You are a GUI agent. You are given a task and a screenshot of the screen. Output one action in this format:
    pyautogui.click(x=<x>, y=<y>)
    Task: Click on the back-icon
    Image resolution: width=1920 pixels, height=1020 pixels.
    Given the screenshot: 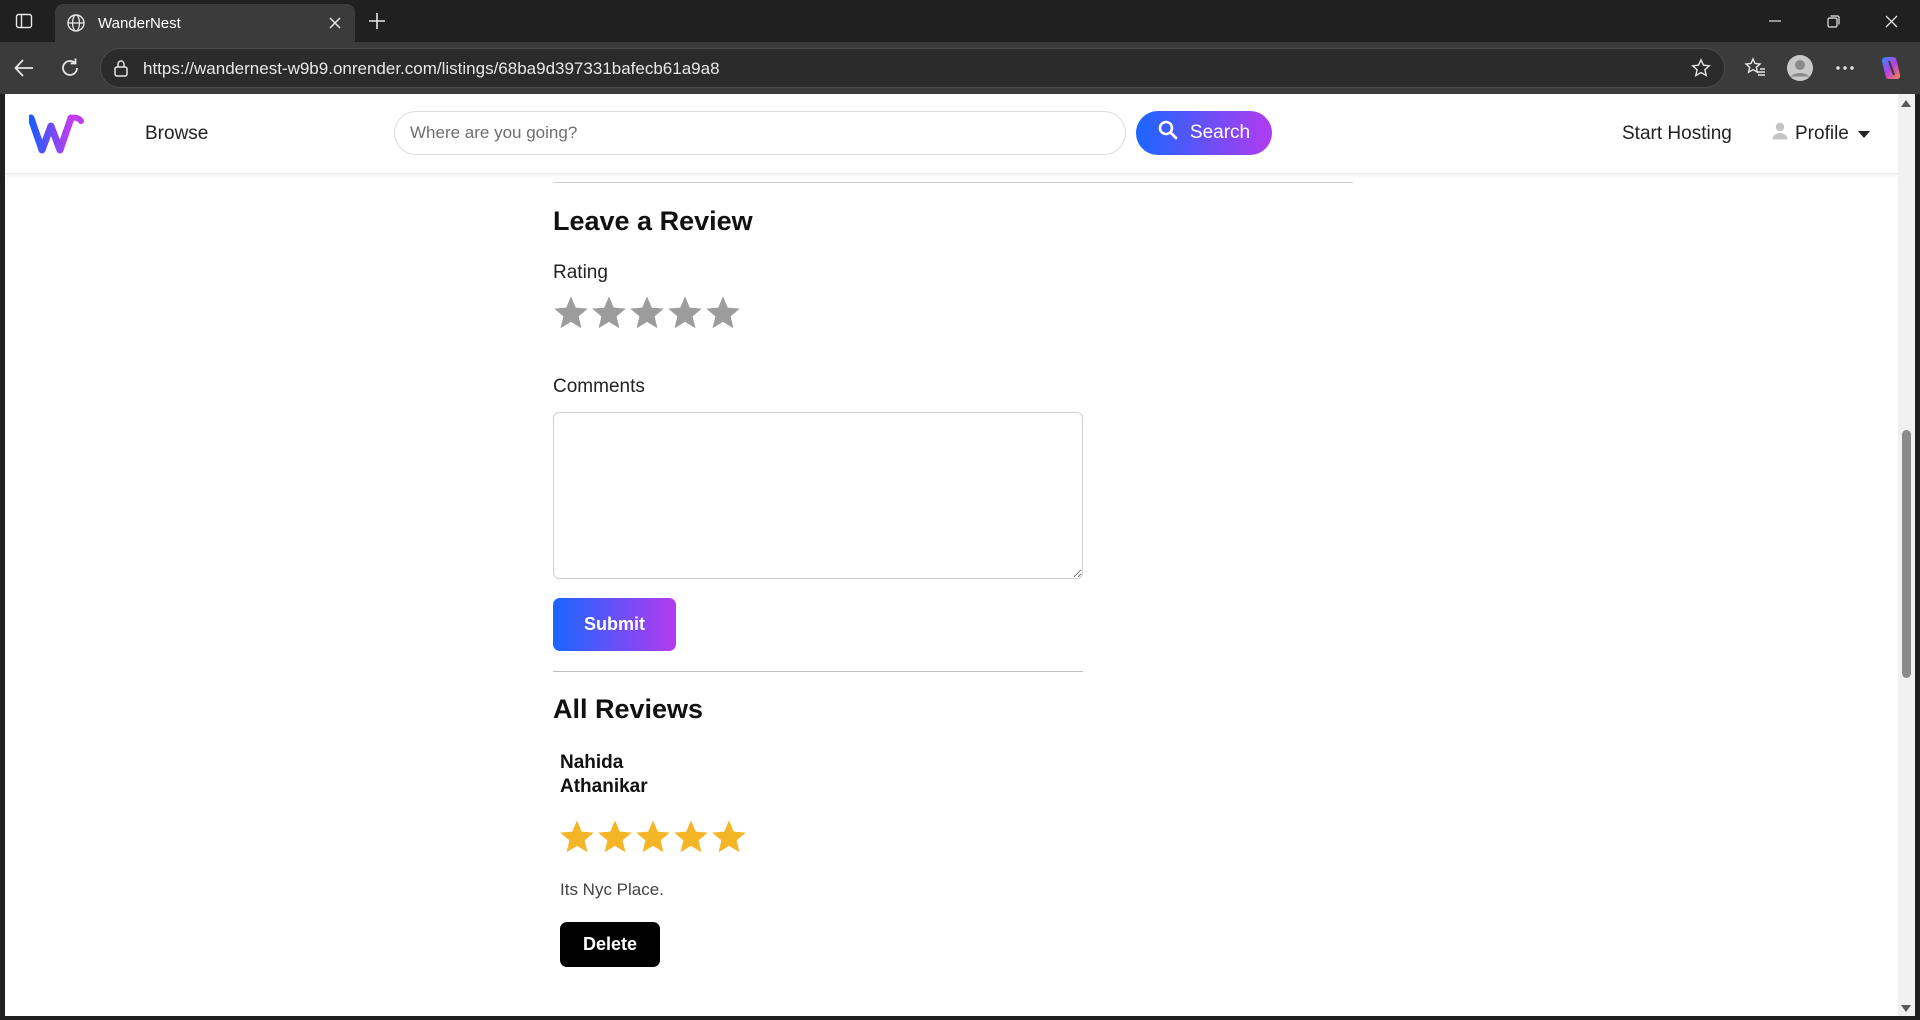 What is the action you would take?
    pyautogui.click(x=24, y=68)
    